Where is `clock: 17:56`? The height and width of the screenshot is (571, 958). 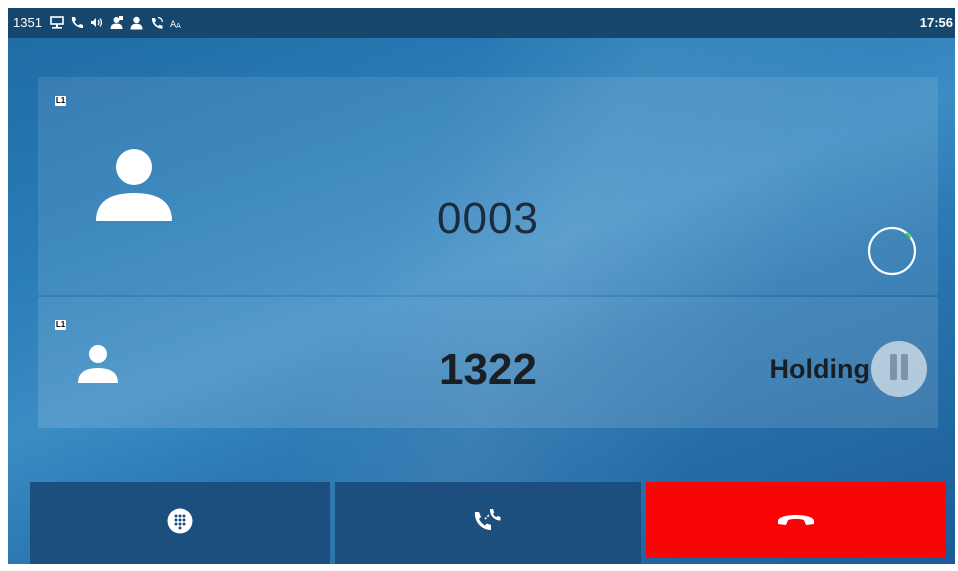 clock: 17:56 is located at coordinates (936, 22).